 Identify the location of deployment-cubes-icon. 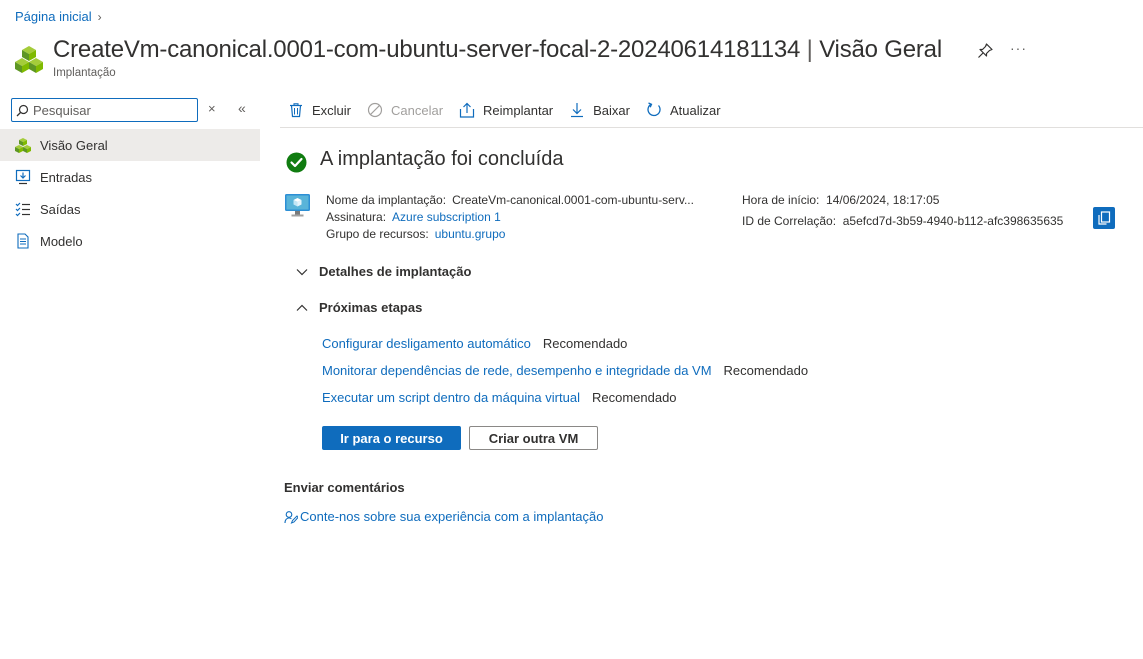
(29, 59).